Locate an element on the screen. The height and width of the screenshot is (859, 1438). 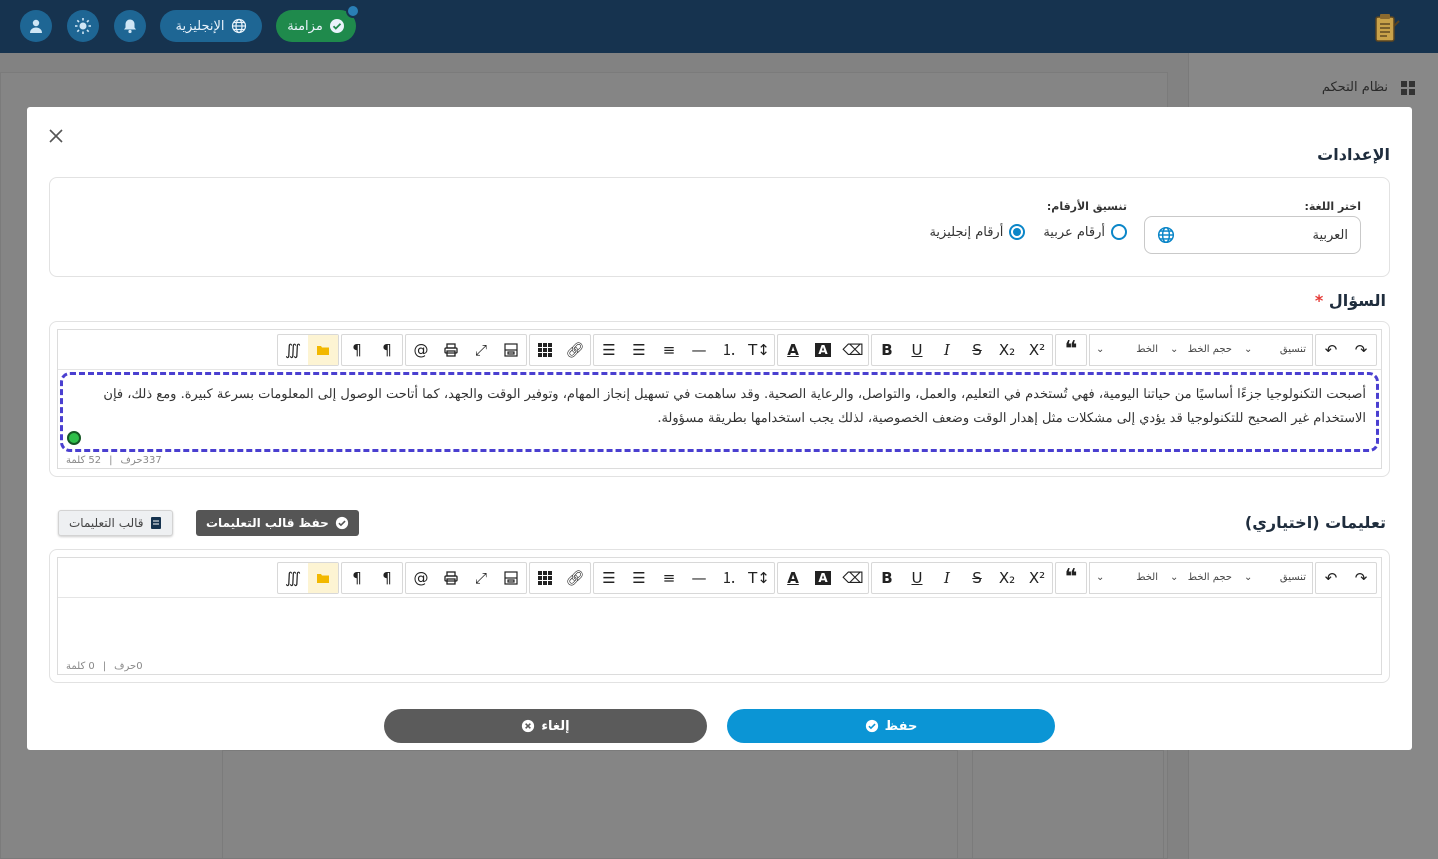
language-select-value: العربية is located at coordinates (1330, 235).